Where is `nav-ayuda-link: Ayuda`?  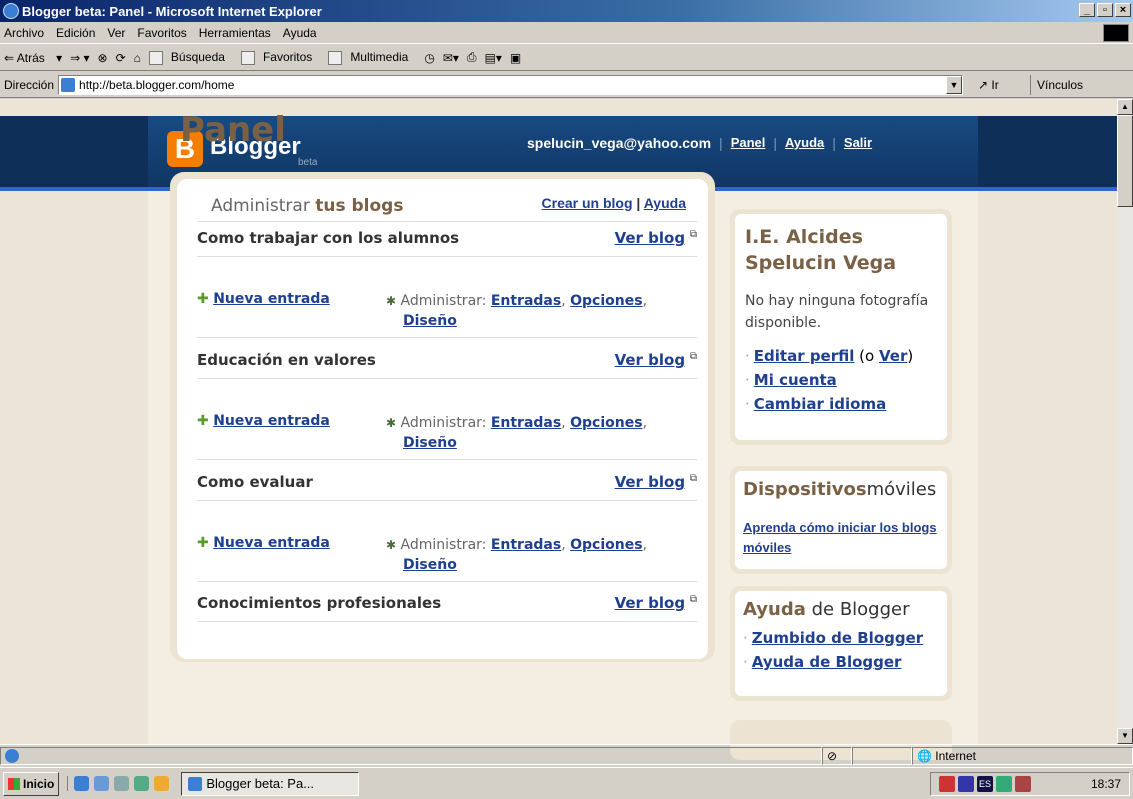
nav-ayuda-link: Ayuda is located at coordinates (804, 143).